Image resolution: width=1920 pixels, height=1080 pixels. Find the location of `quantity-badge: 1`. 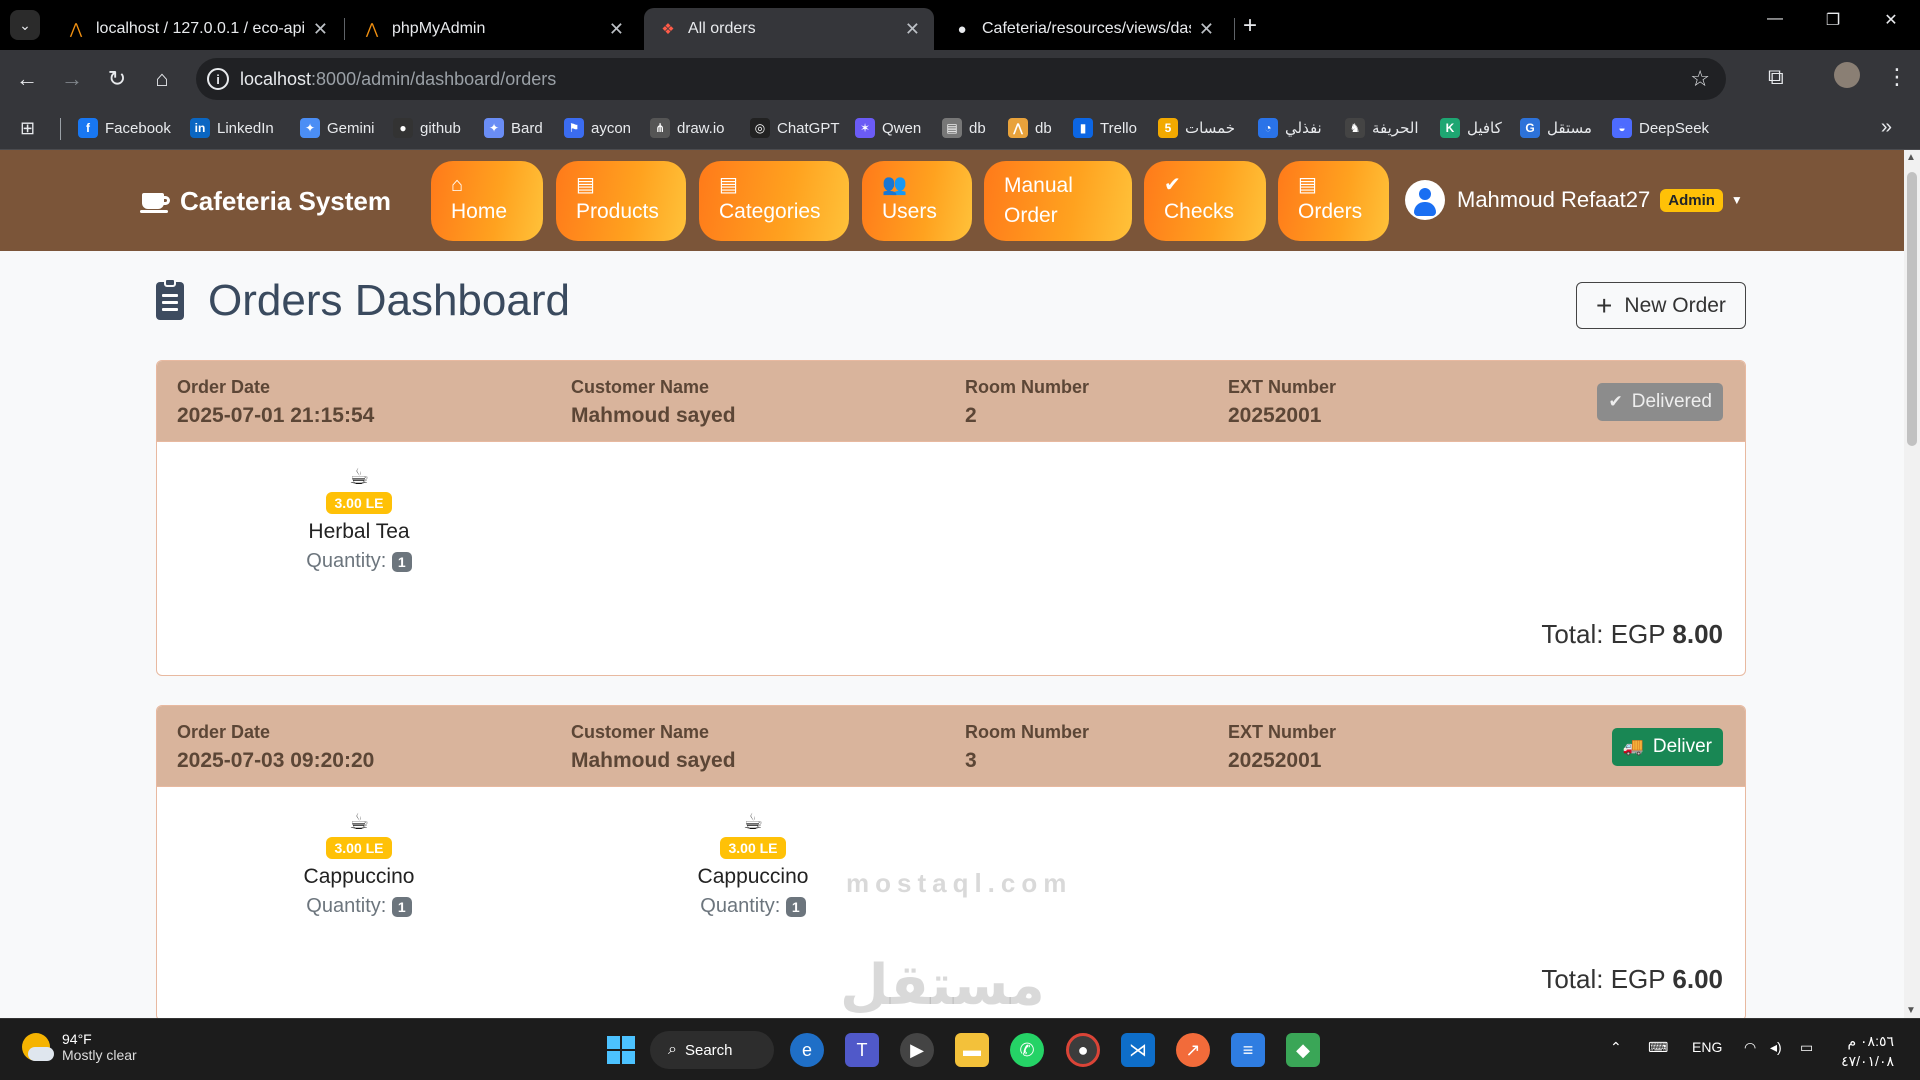

quantity-badge: 1 is located at coordinates (401, 561).